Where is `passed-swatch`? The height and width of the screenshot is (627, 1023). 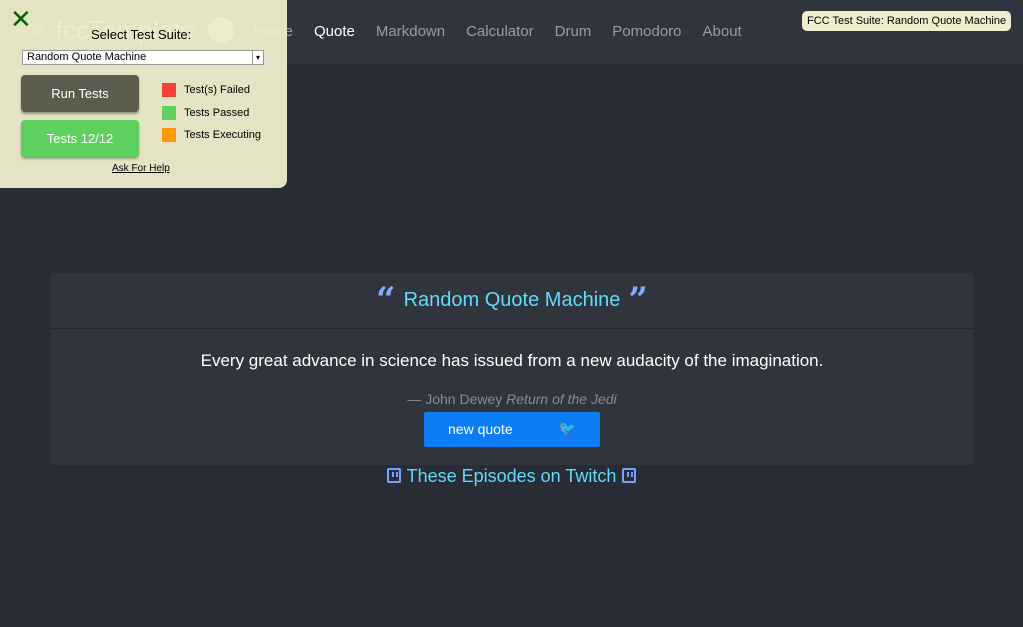 passed-swatch is located at coordinates (169, 112).